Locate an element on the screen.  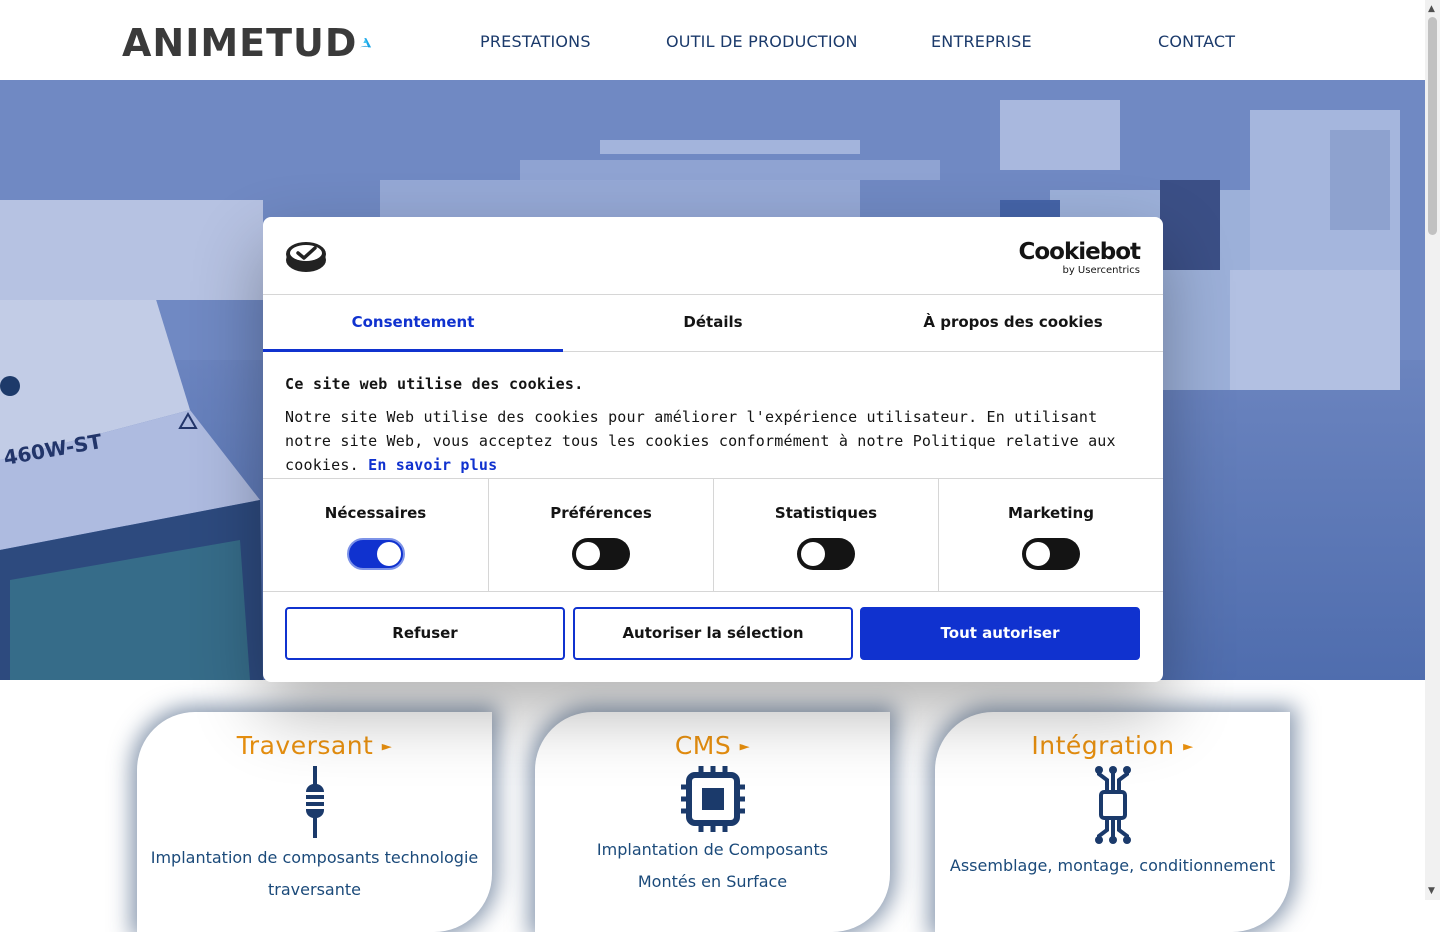
card-title: Intégration ► is located at coordinates (1112, 745).